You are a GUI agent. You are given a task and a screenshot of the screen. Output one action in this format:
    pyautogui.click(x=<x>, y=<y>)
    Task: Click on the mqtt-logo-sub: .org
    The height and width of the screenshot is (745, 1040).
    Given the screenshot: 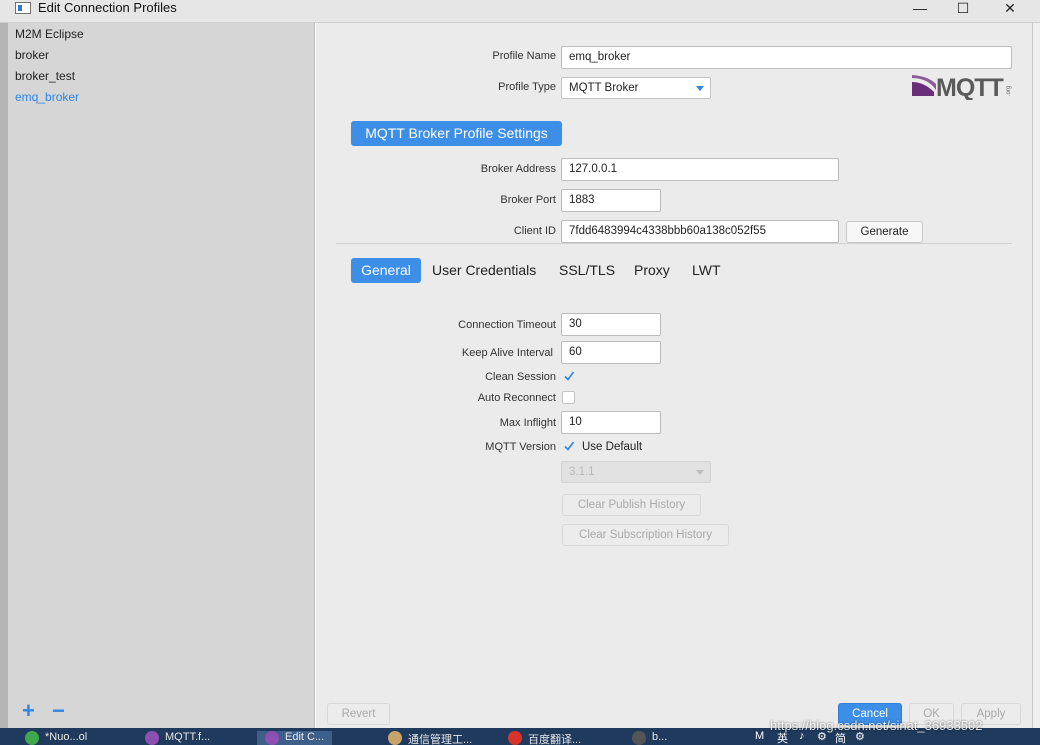 What is the action you would take?
    pyautogui.click(x=1009, y=91)
    